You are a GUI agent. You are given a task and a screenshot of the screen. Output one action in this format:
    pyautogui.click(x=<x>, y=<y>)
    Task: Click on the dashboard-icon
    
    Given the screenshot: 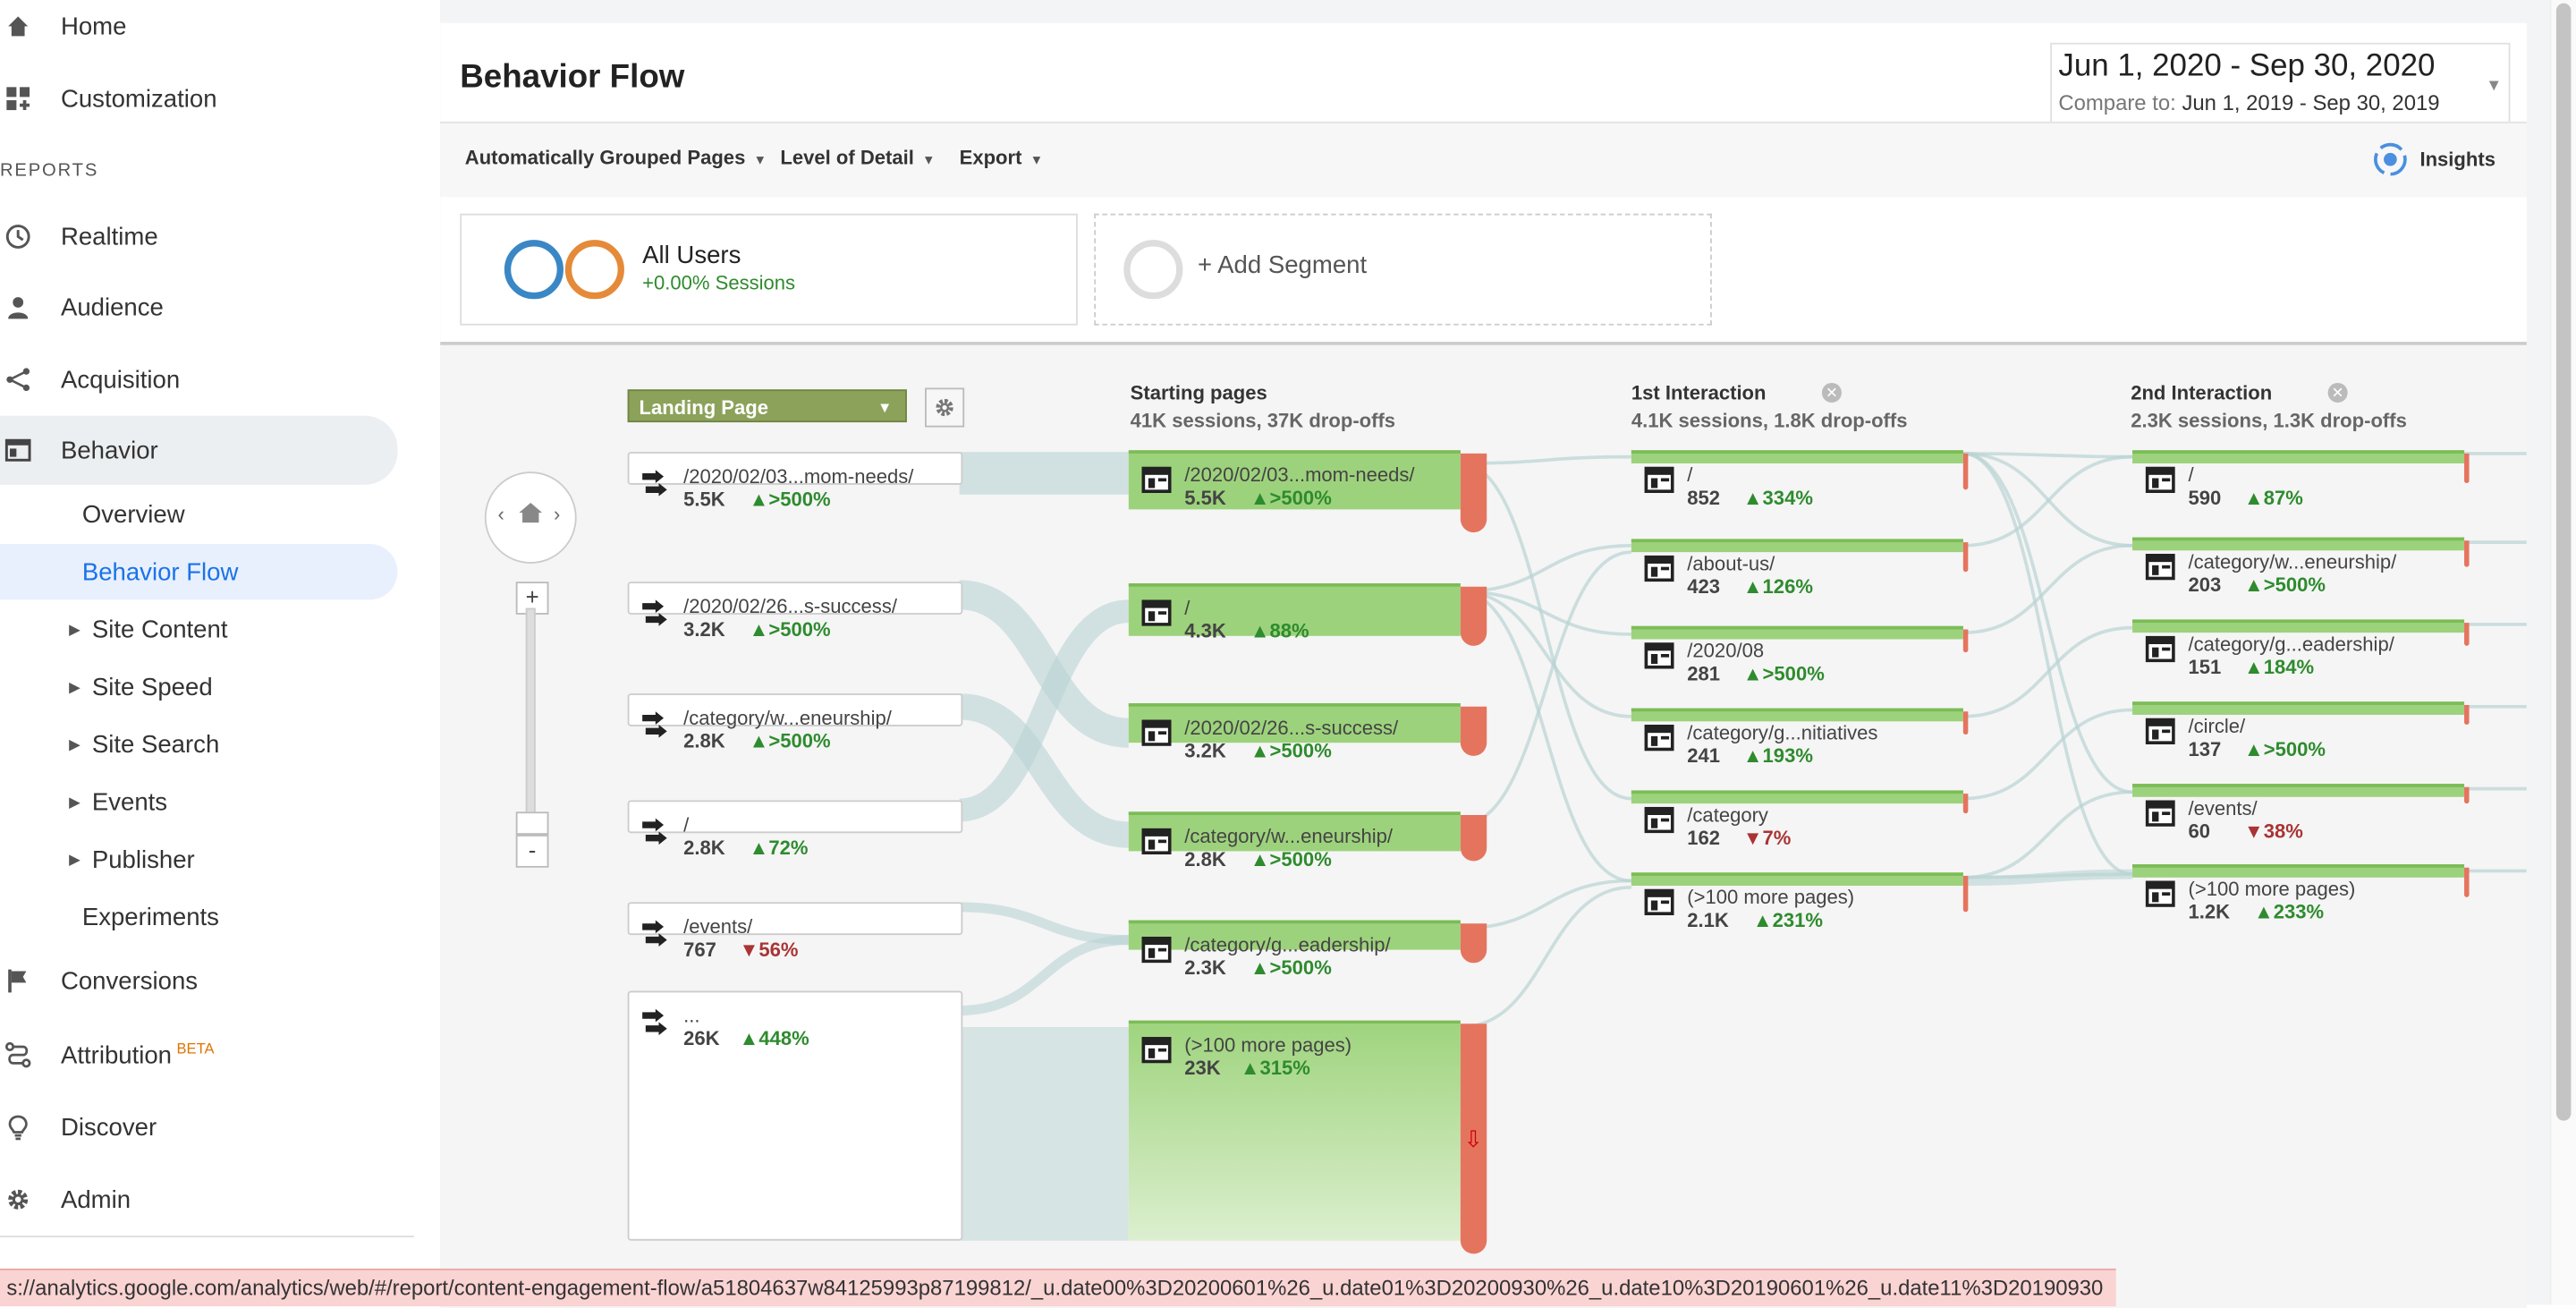 What is the action you would take?
    pyautogui.click(x=18, y=99)
    